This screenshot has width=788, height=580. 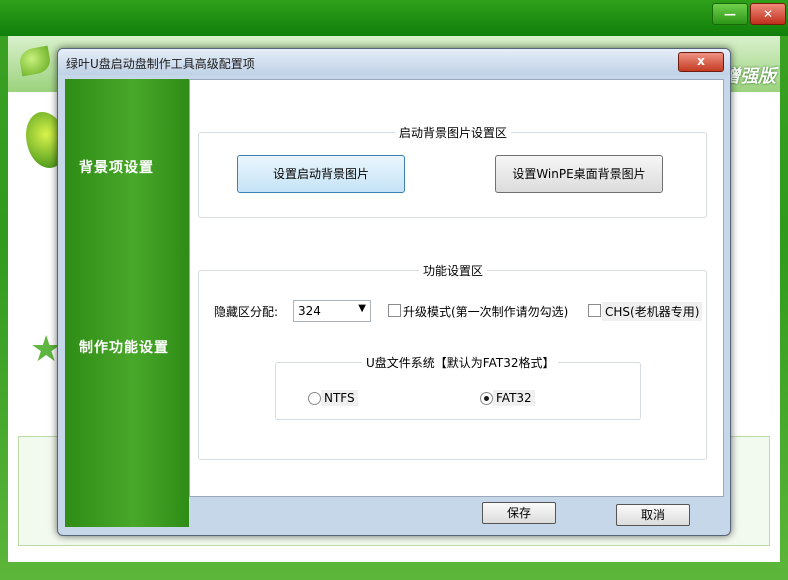 What do you see at coordinates (124, 347) in the screenshot?
I see `sidebar-item-function-settings: 制作功能设置` at bounding box center [124, 347].